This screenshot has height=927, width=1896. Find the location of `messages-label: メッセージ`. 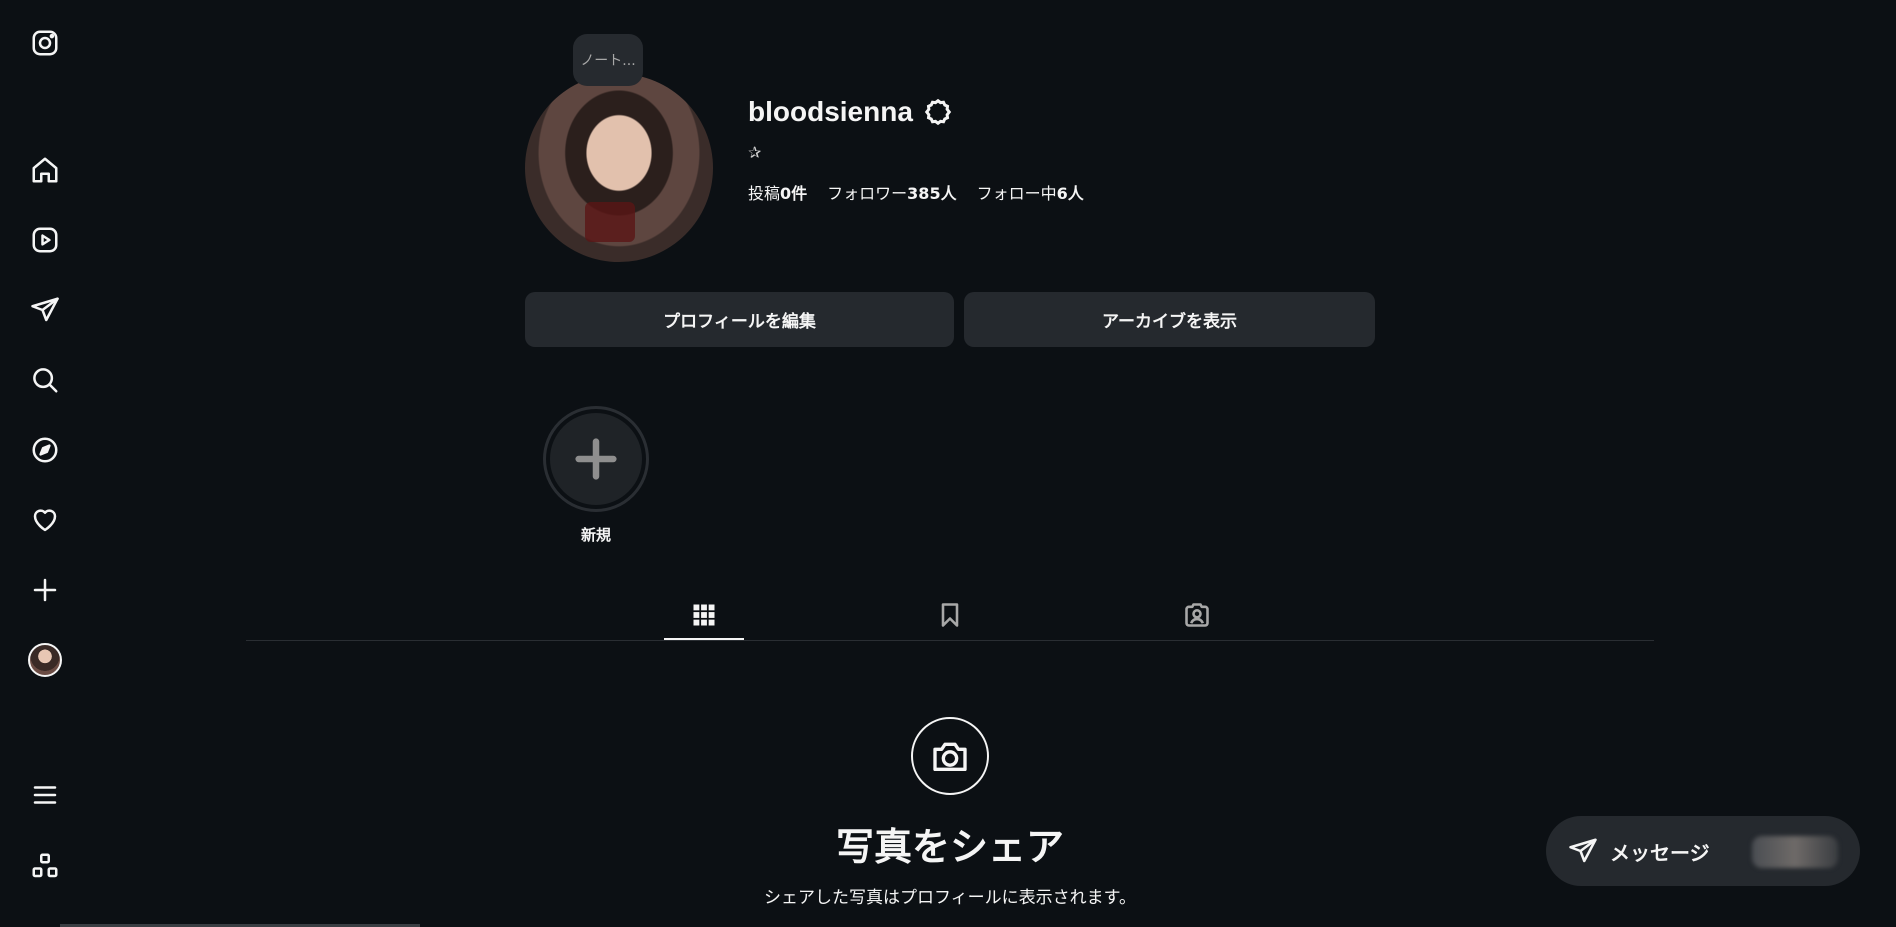

messages-label: メッセージ is located at coordinates (1660, 852).